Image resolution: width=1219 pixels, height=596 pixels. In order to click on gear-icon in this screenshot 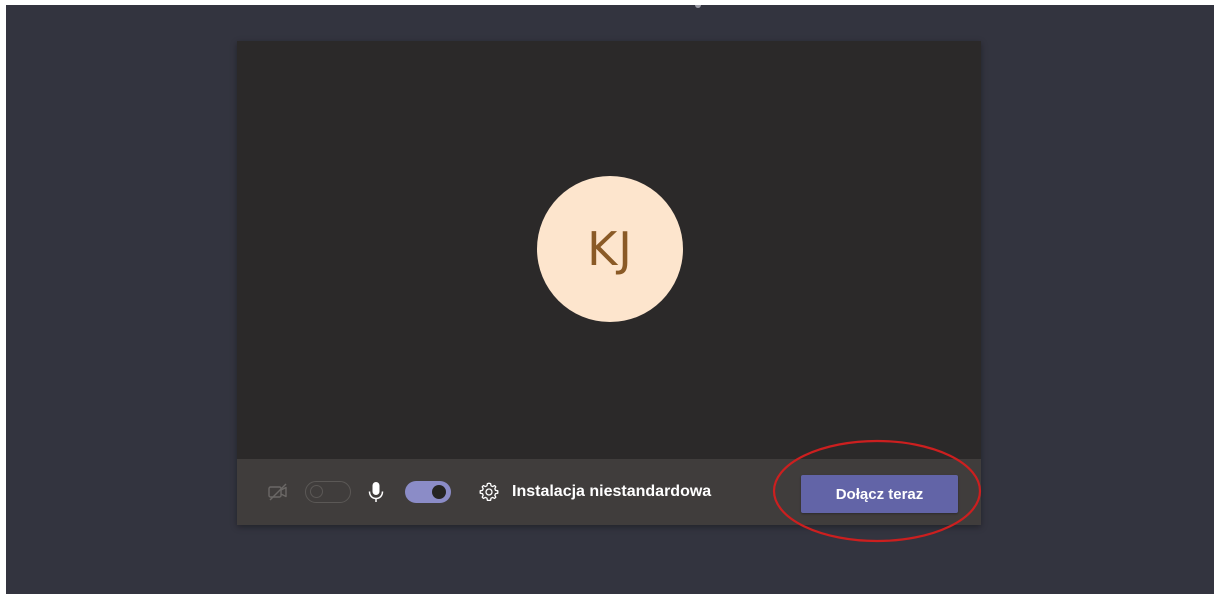, I will do `click(489, 492)`.